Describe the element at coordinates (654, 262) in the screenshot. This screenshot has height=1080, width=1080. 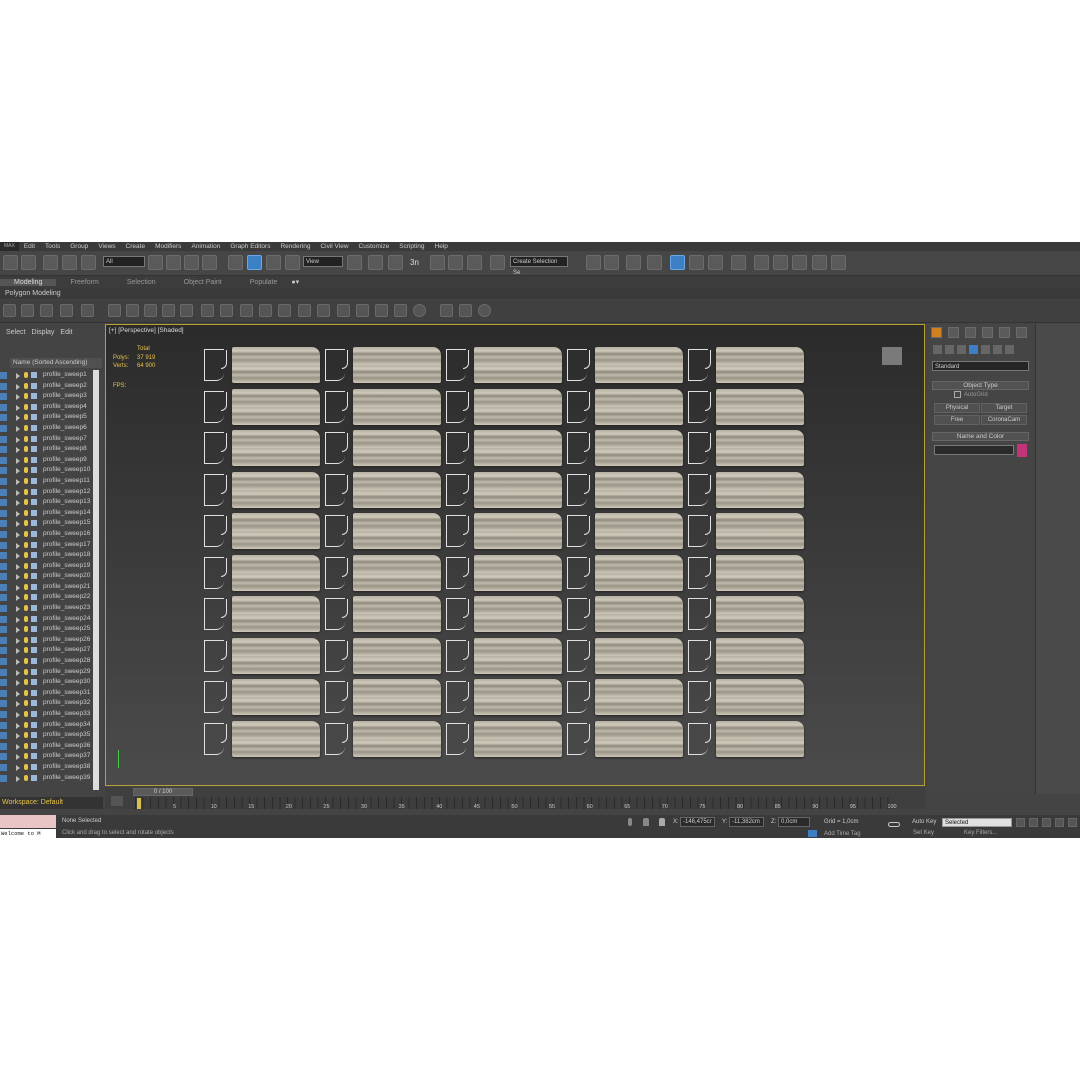
I see `toggle-layer-explorer-icon` at that location.